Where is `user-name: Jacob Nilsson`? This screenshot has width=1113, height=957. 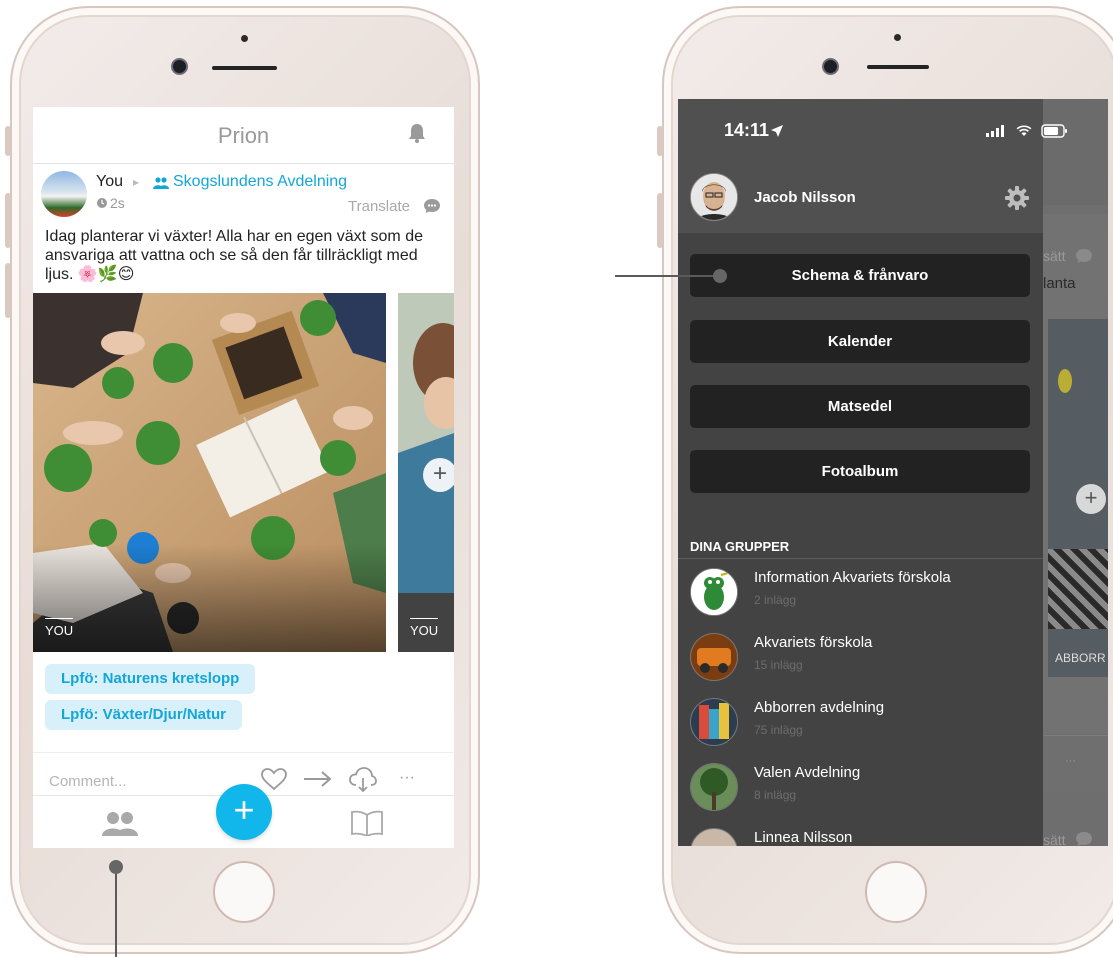 user-name: Jacob Nilsson is located at coordinates (805, 197).